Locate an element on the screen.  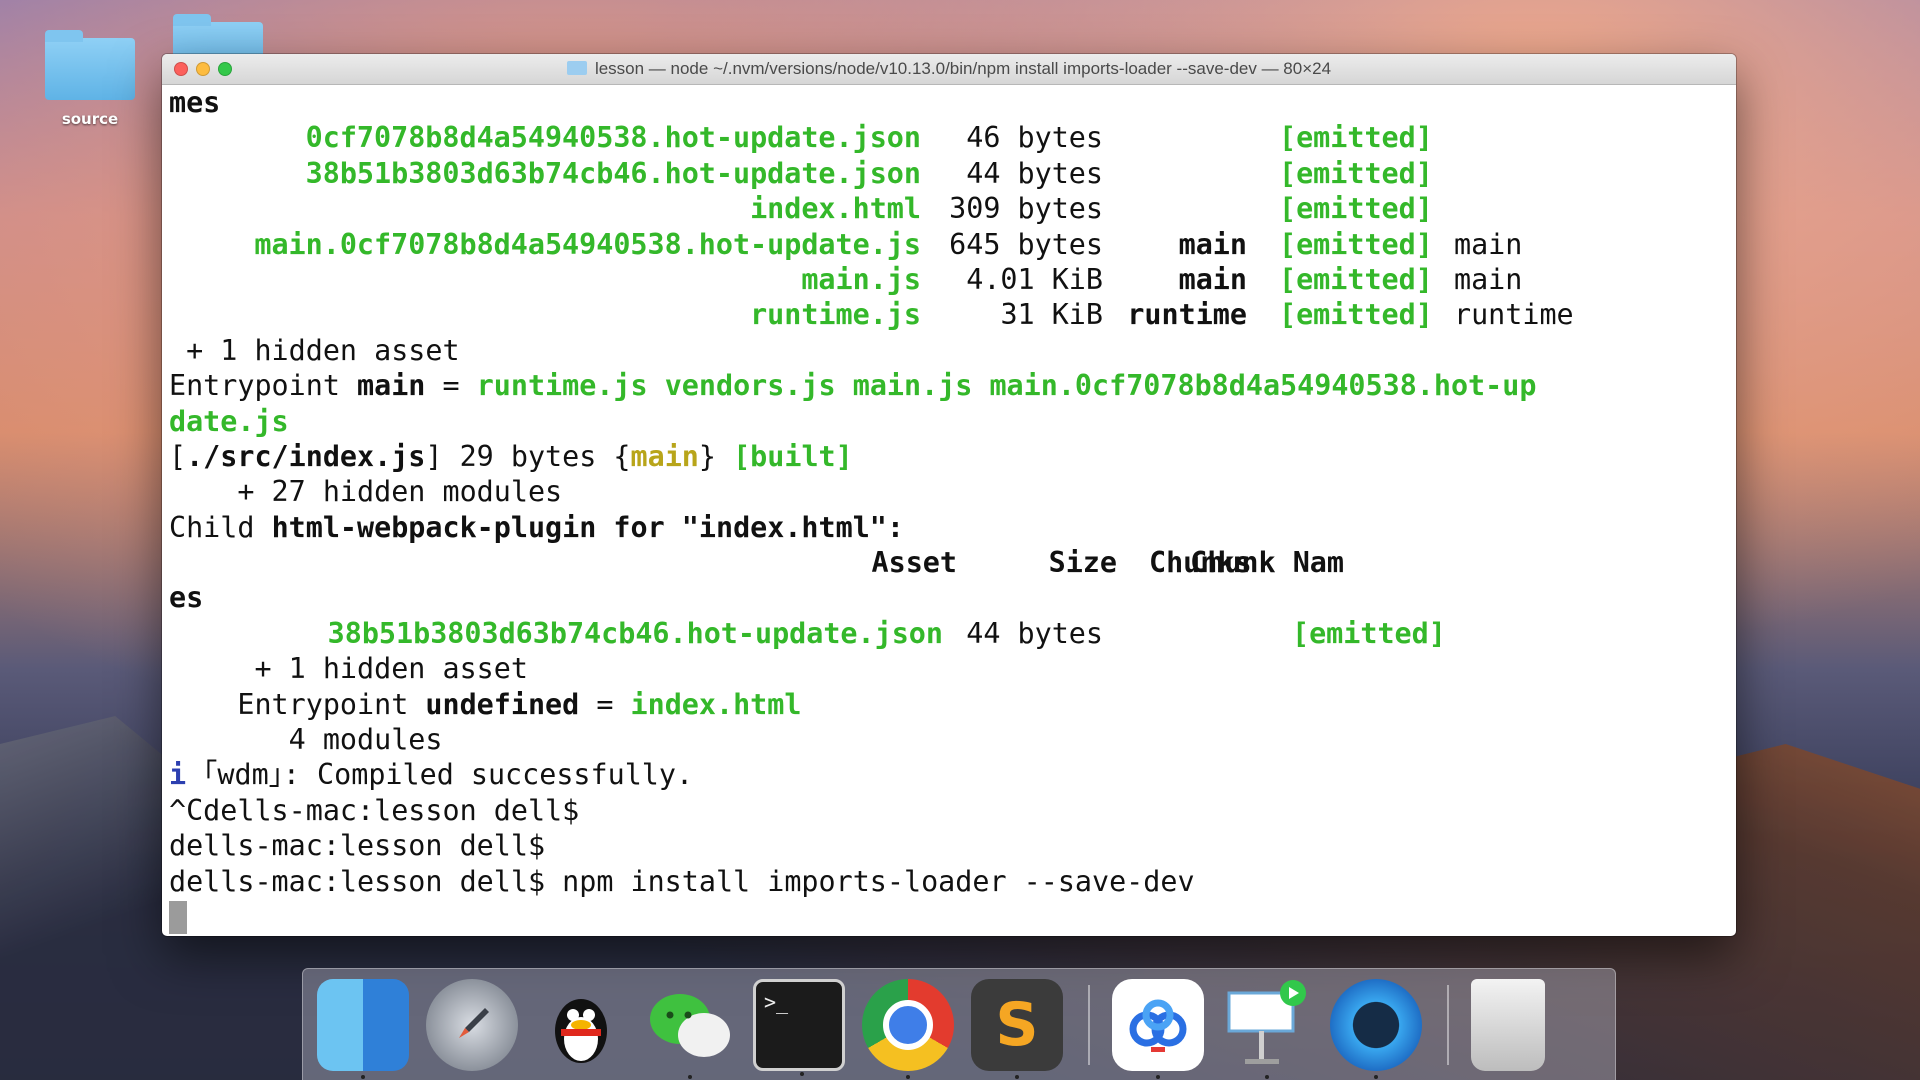
podium-icon is located at coordinates (1266, 1021).